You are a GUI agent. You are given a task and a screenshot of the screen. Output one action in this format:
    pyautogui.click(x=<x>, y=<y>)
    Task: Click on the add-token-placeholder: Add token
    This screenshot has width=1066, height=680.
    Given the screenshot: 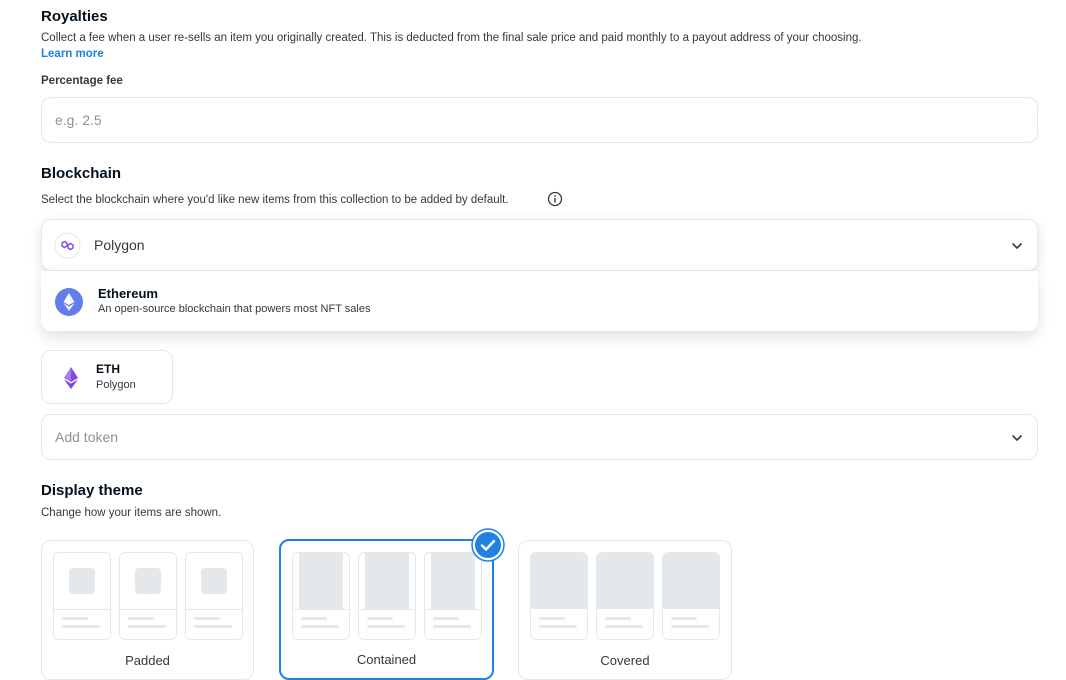 What is the action you would take?
    pyautogui.click(x=87, y=437)
    